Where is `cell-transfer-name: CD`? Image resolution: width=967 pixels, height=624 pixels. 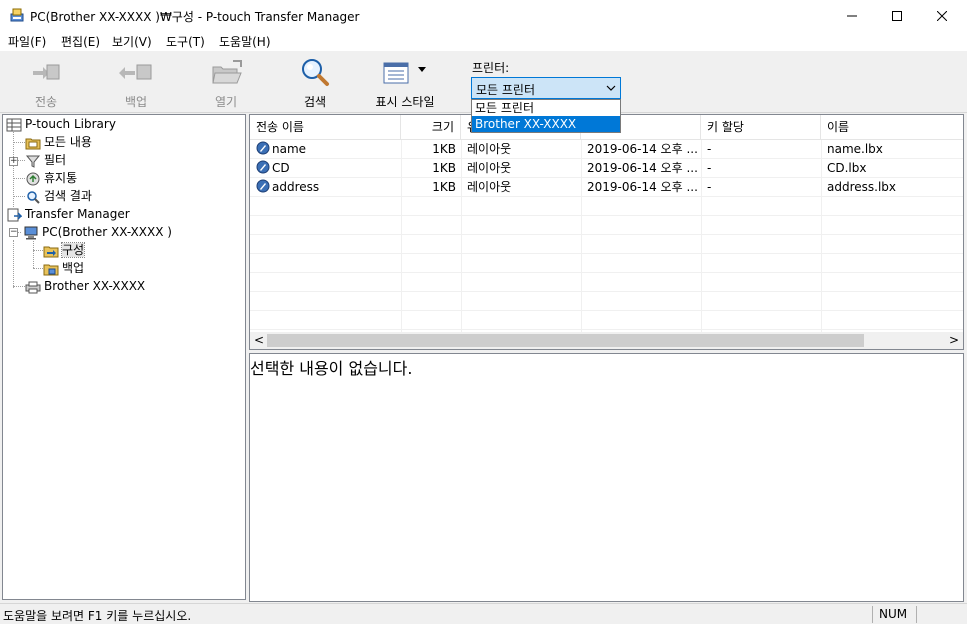
cell-transfer-name: CD is located at coordinates (281, 168).